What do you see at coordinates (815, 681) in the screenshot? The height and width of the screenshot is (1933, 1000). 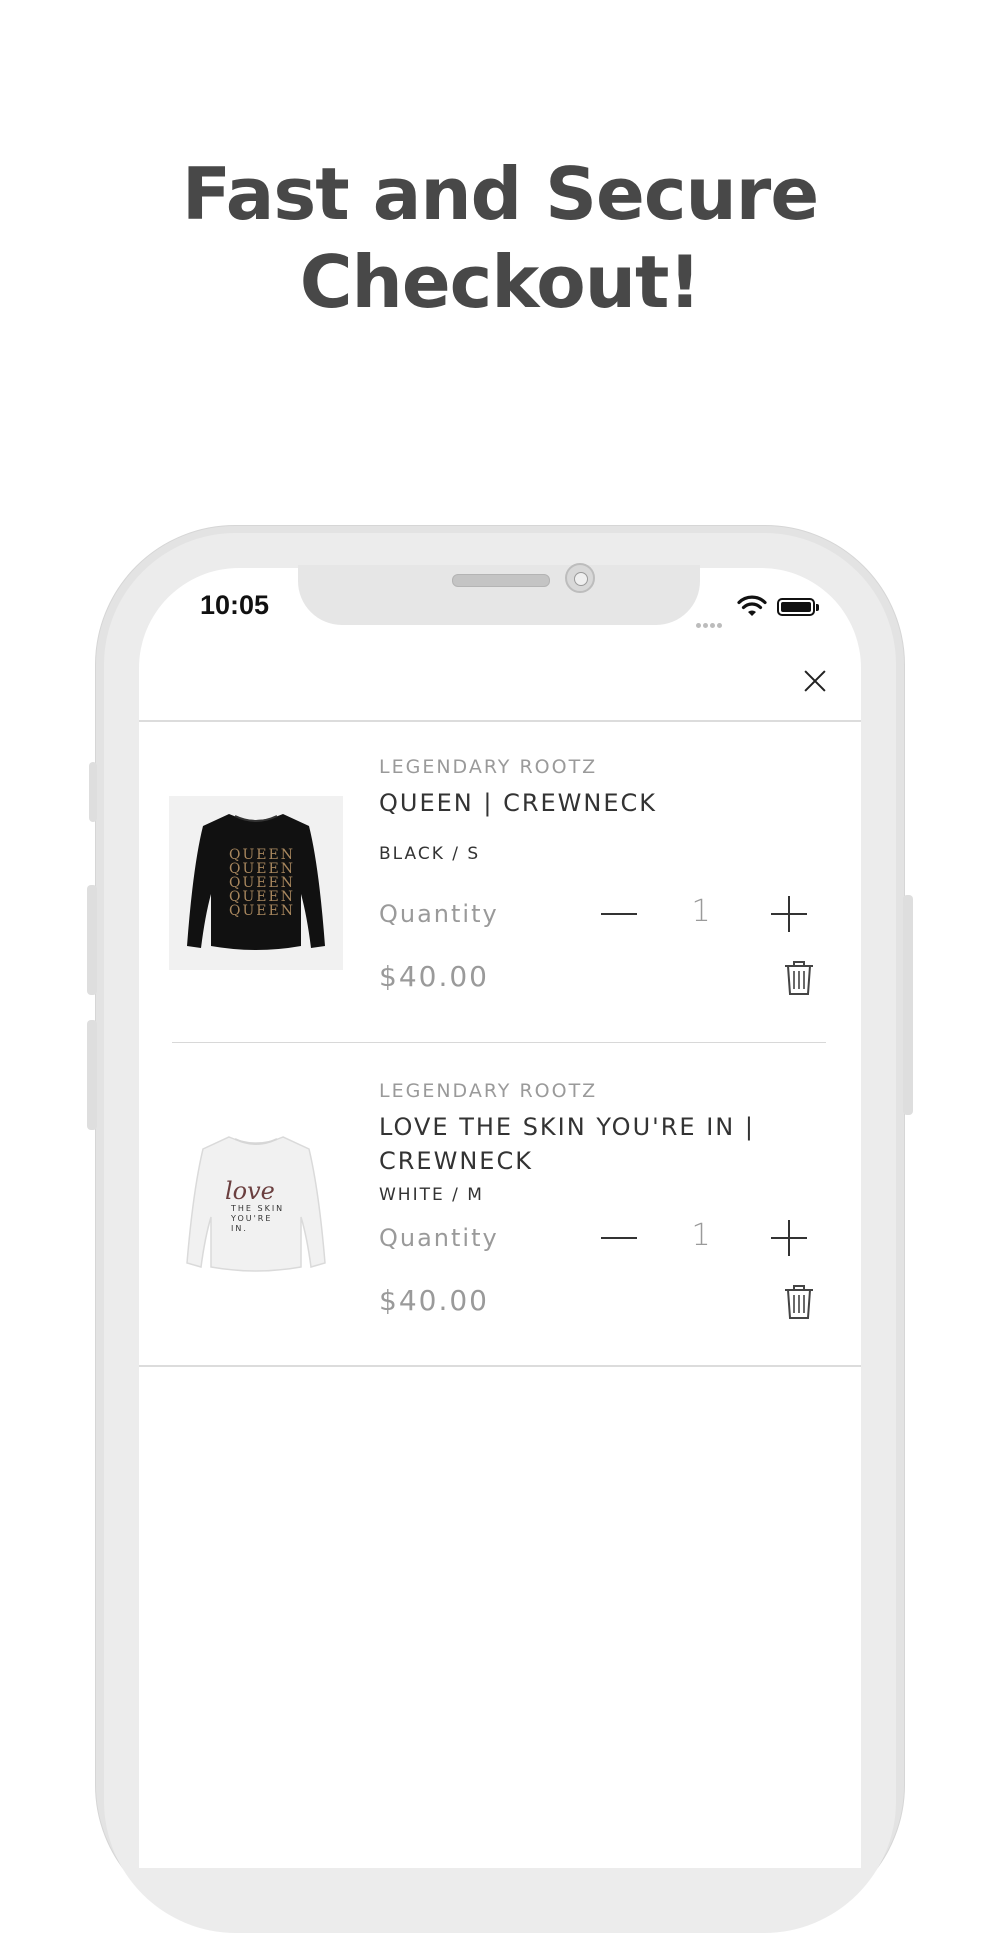 I see `close-cart-button` at bounding box center [815, 681].